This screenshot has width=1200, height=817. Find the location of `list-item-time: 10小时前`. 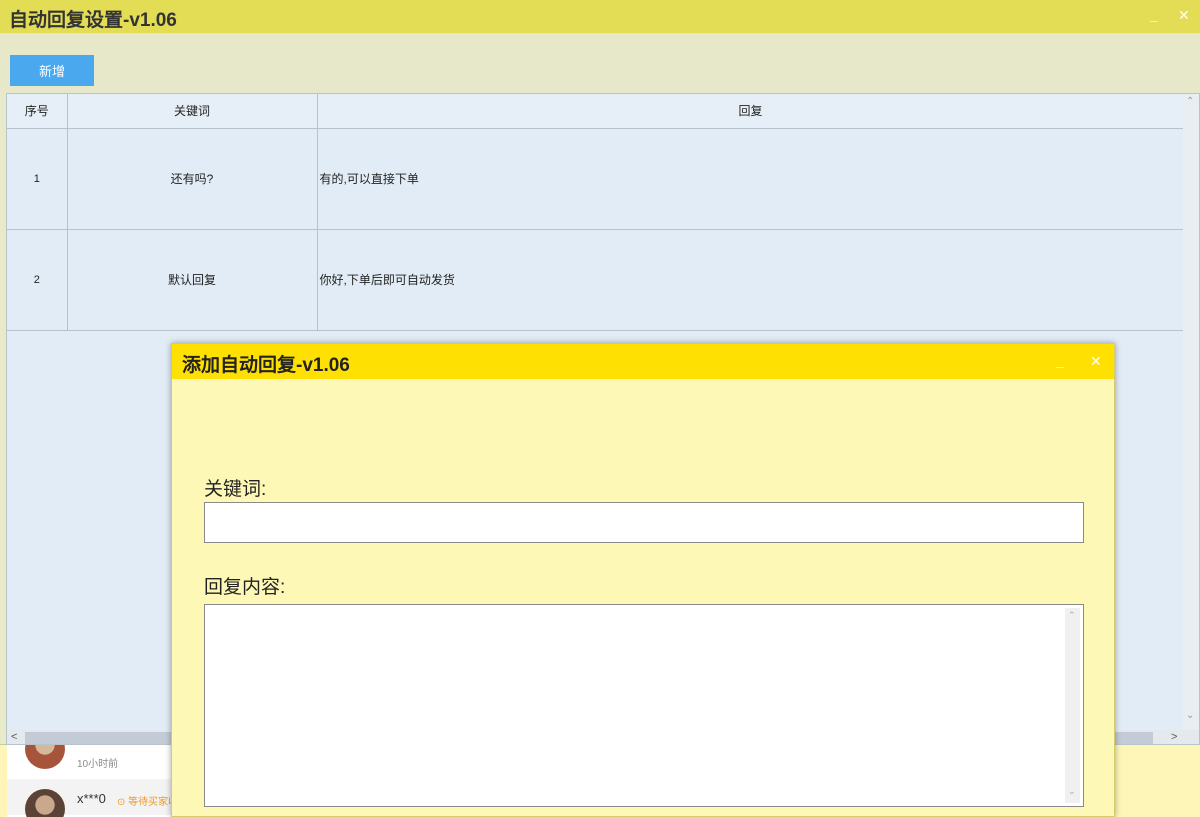

list-item-time: 10小时前 is located at coordinates (98, 764).